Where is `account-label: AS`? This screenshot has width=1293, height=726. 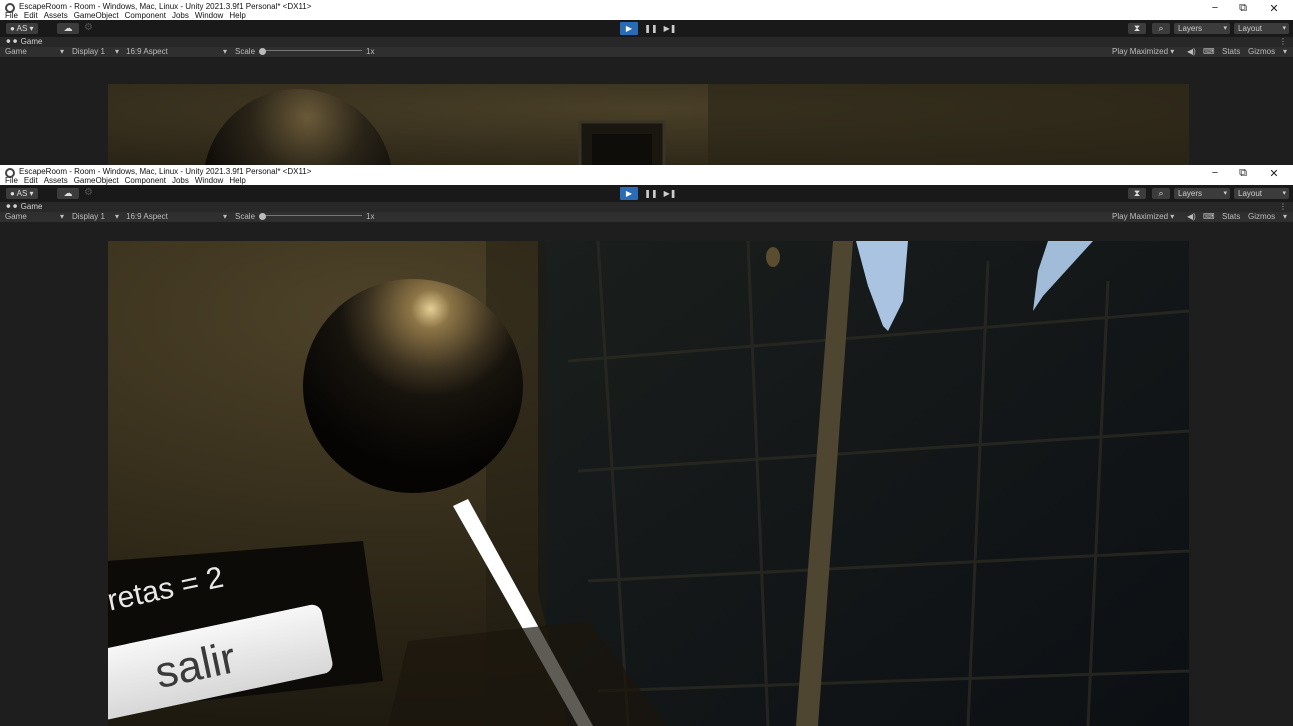 account-label: AS is located at coordinates (22, 193).